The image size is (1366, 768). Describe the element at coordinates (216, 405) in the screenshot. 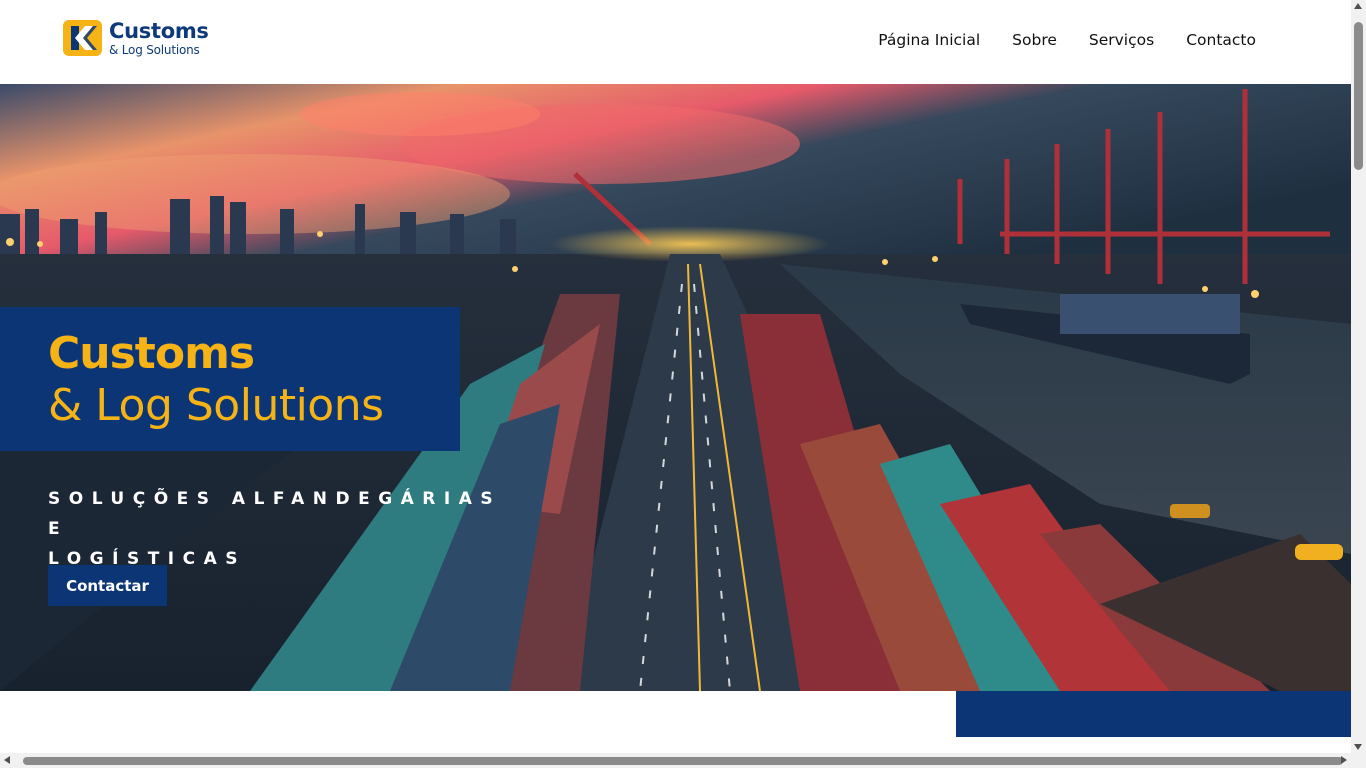

I see `hero-title-line2: & Log Solutions` at that location.